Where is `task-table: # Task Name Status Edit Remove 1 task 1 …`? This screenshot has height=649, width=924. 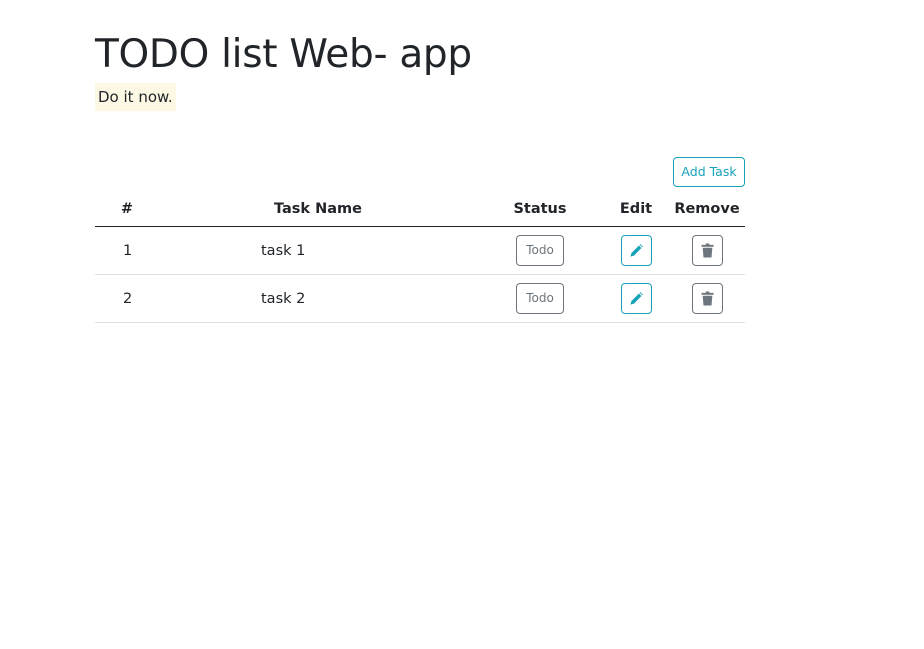
task-table: # Task Name Status Edit Remove 1 task 1 … is located at coordinates (420, 257).